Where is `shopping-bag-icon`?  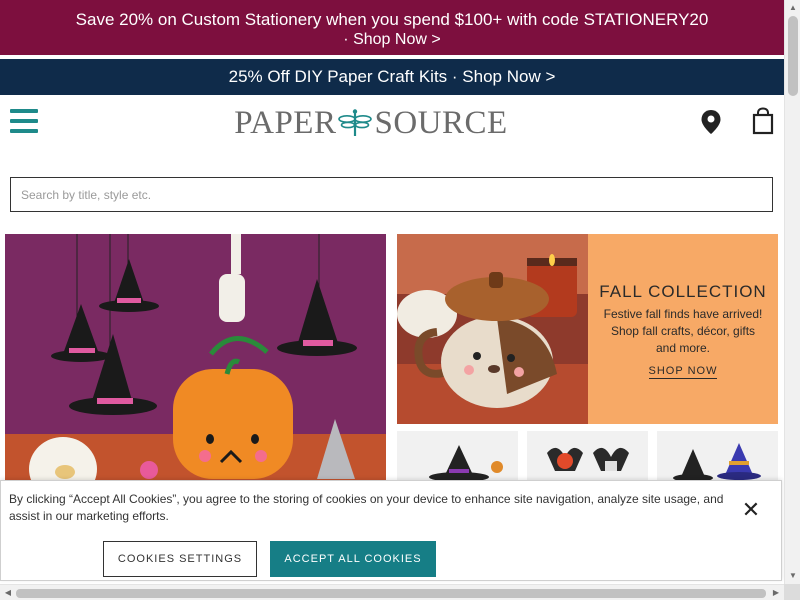 shopping-bag-icon is located at coordinates (763, 121).